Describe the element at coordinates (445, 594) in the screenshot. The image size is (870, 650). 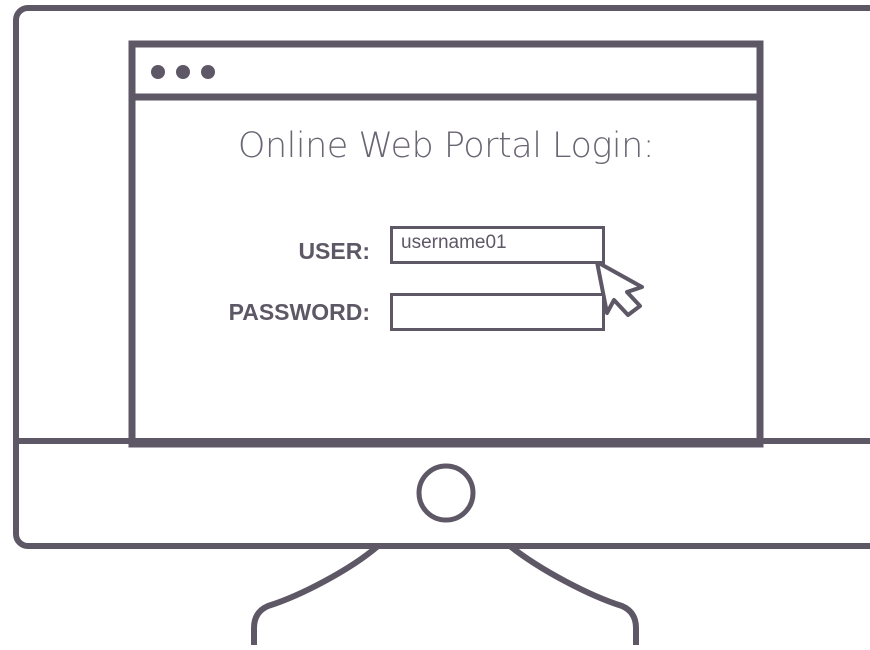
I see `monitor-stand` at that location.